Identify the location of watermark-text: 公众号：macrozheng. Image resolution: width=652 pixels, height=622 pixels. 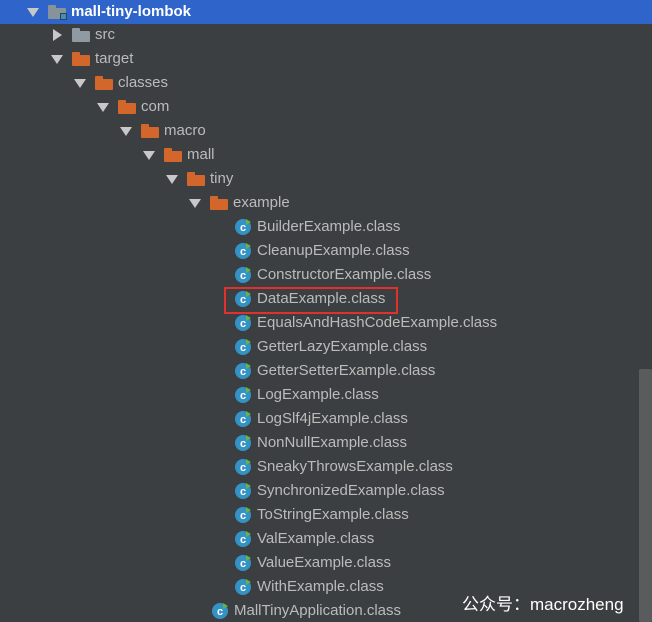
(543, 604).